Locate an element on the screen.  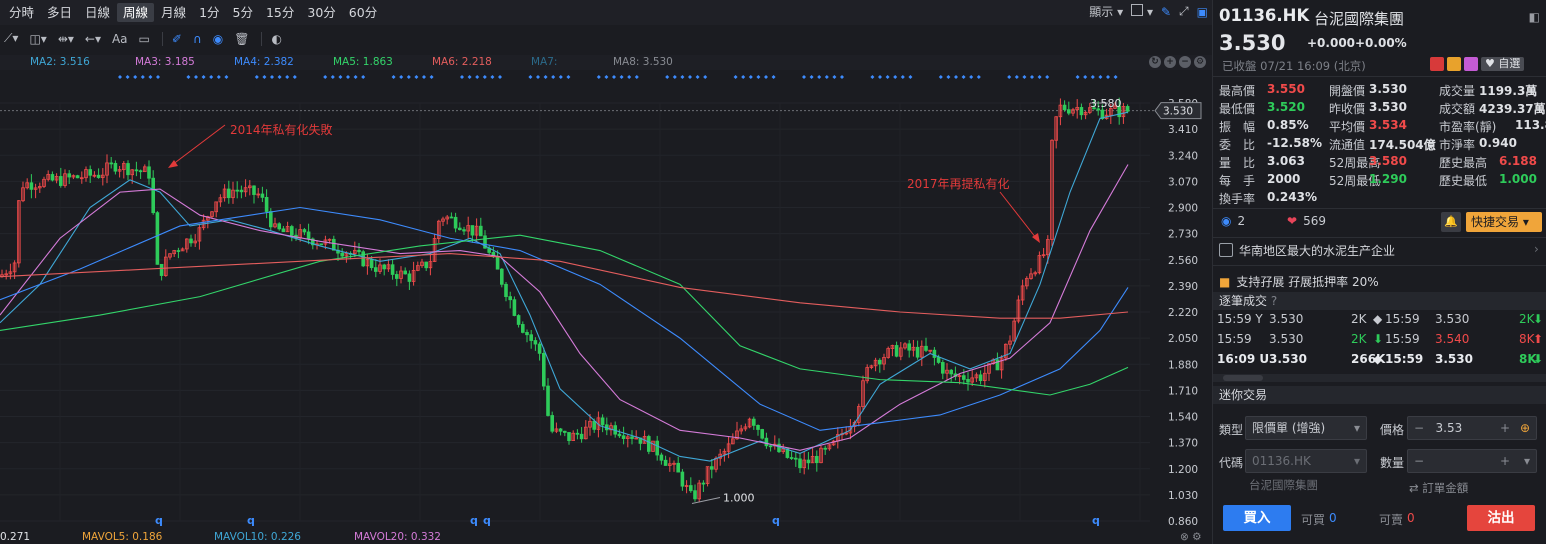
help-icon: ? is located at coordinates (1274, 301).